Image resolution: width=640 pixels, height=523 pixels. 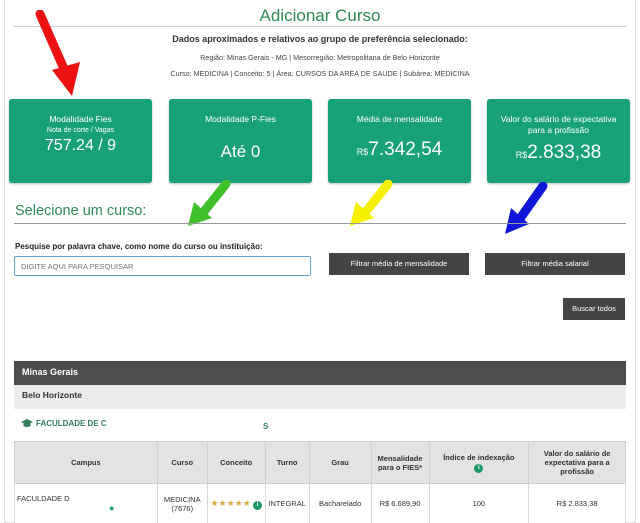 I want to click on col-curso: Curso, so click(x=182, y=462).